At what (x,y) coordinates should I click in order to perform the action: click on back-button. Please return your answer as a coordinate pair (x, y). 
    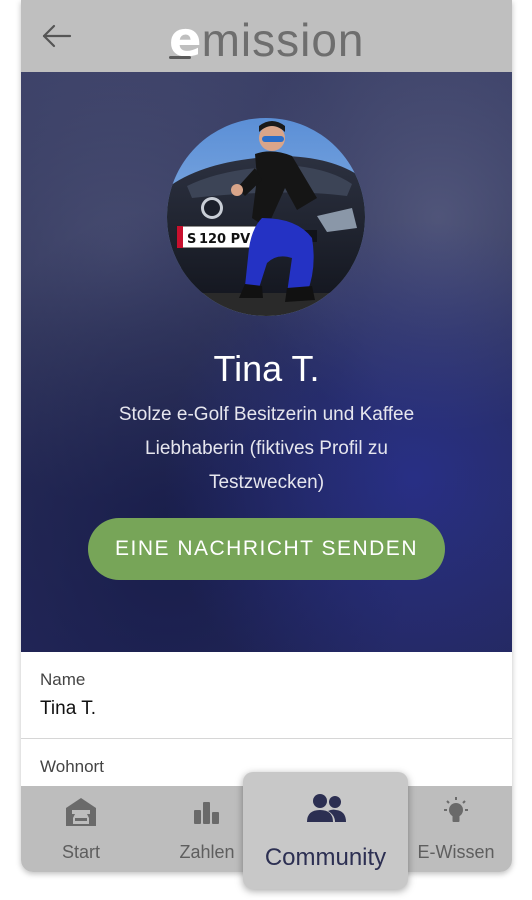
    Looking at the image, I should click on (57, 36).